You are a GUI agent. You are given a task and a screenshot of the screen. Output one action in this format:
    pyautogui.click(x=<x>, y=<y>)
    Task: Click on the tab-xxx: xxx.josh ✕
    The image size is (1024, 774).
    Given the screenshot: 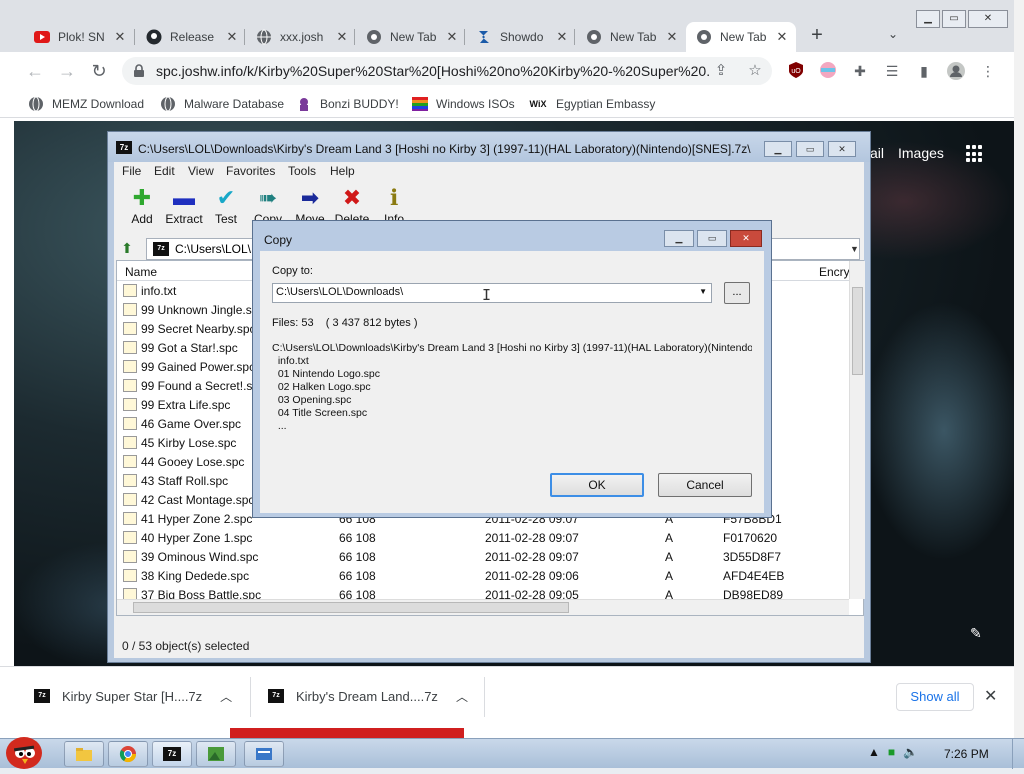 What is the action you would take?
    pyautogui.click(x=301, y=37)
    